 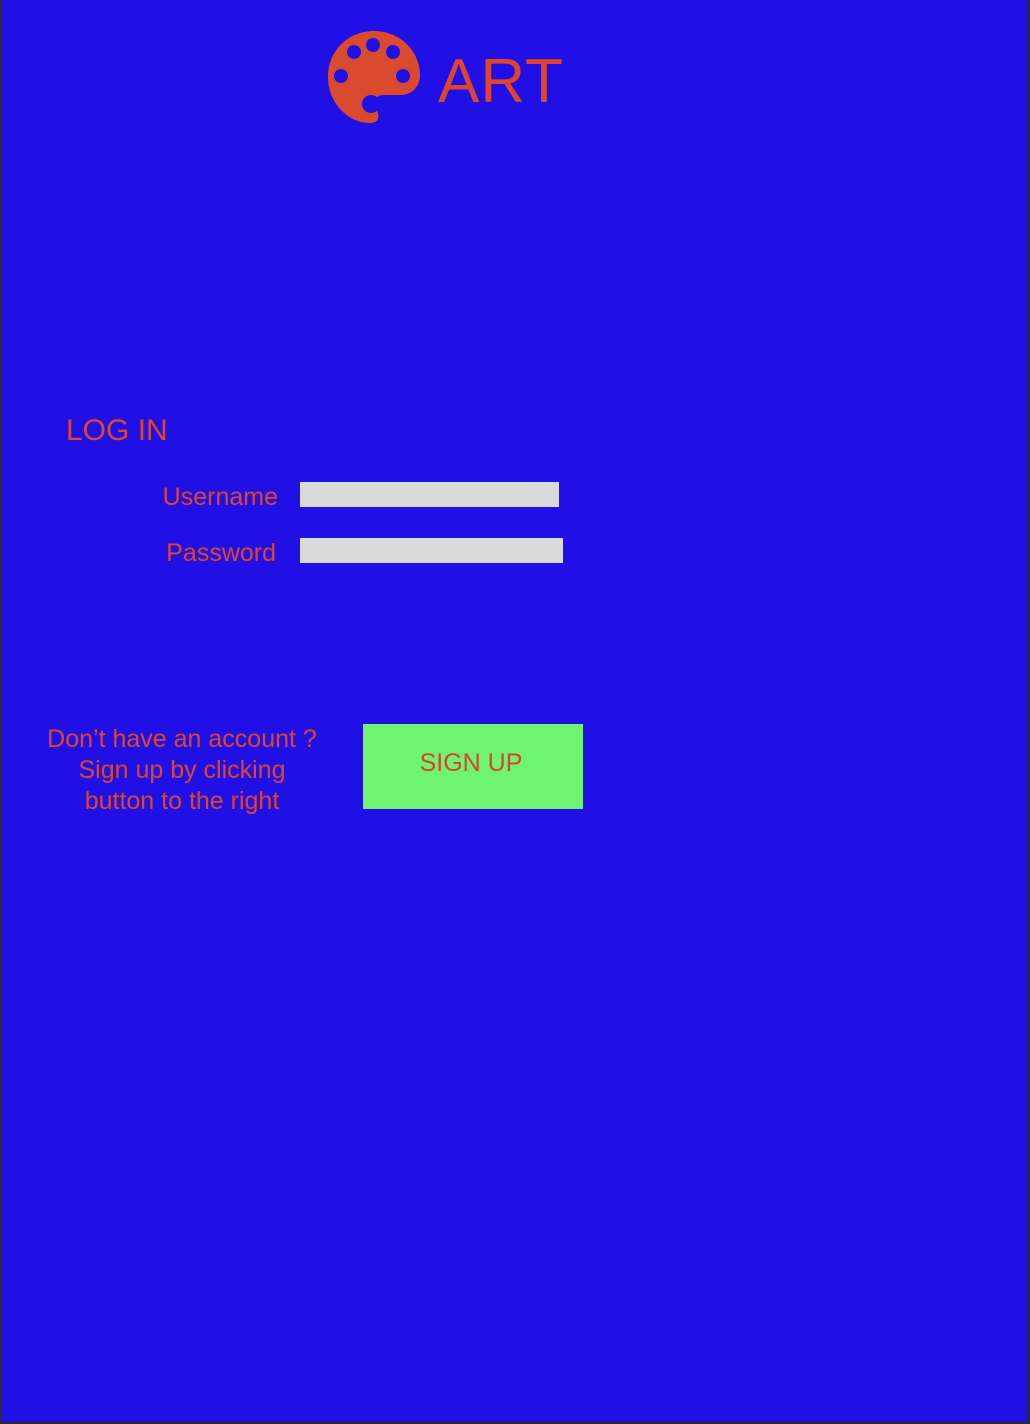 I want to click on username-input, so click(x=429, y=494).